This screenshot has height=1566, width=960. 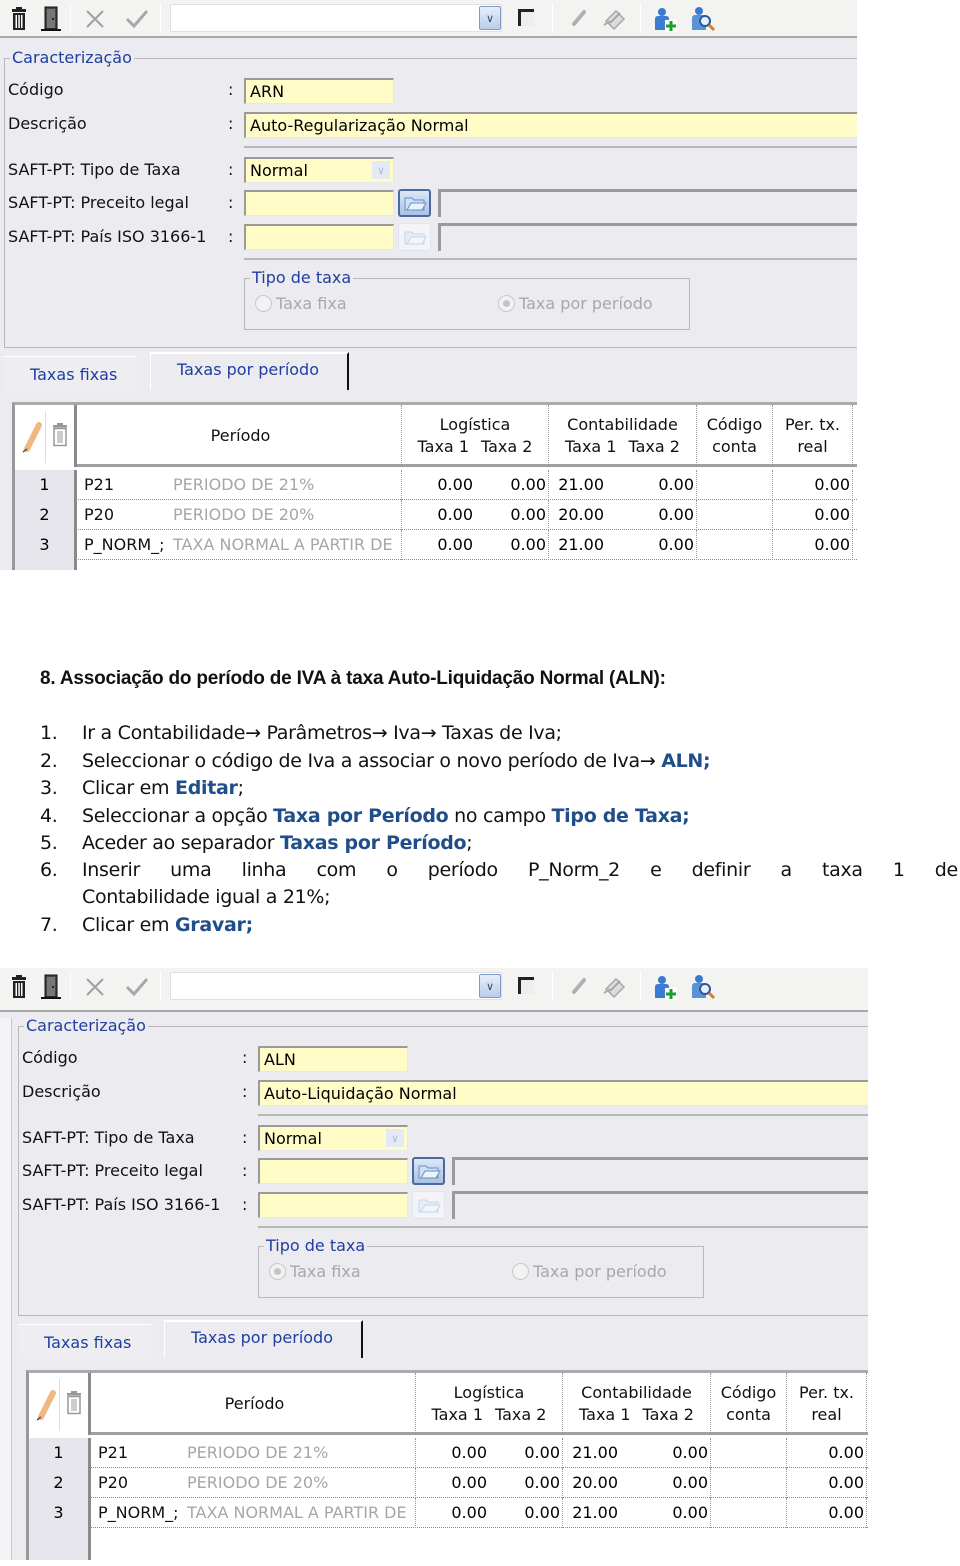 What do you see at coordinates (827, 1404) in the screenshot?
I see `header-per-tx-real: Per. tx. real` at bounding box center [827, 1404].